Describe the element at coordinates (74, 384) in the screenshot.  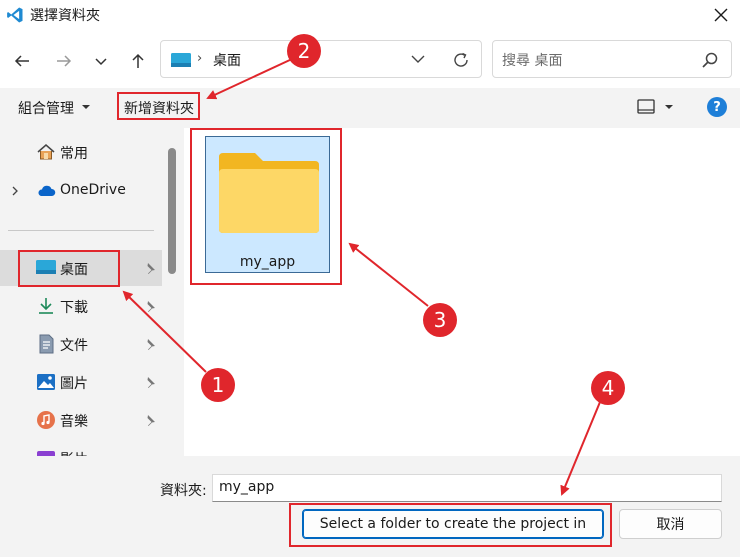
I see `sidebar-item-label: 圖片` at that location.